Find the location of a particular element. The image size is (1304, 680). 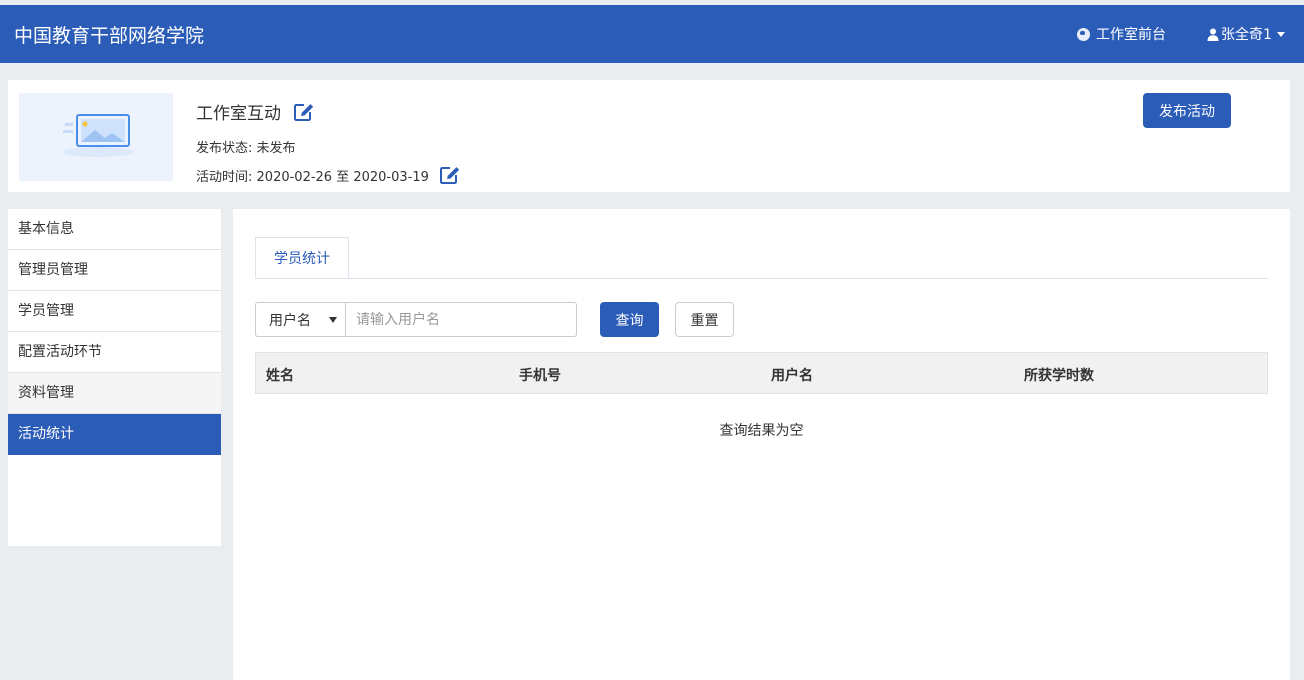

studio-front-link: 工作室前台 is located at coordinates (1121, 34).